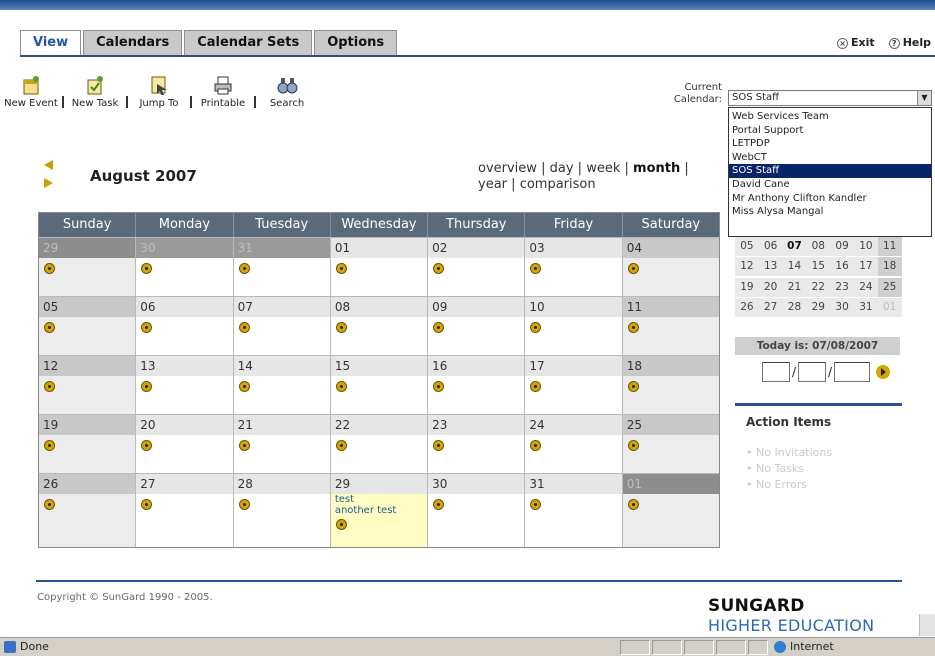  I want to click on view-comparison-link: comparison, so click(558, 184).